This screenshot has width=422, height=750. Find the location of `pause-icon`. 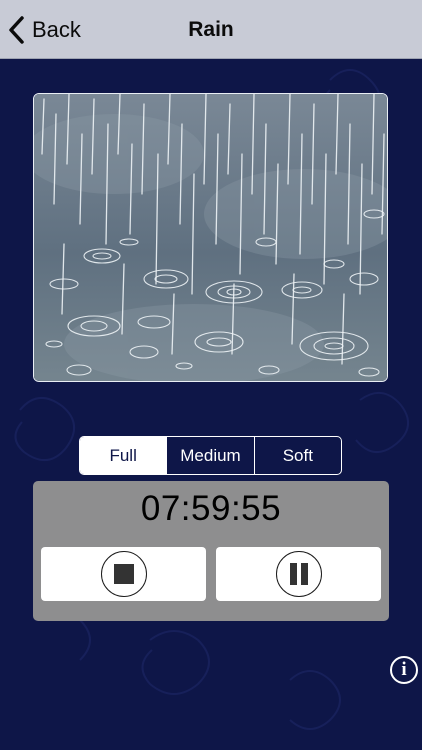

pause-icon is located at coordinates (298, 574).